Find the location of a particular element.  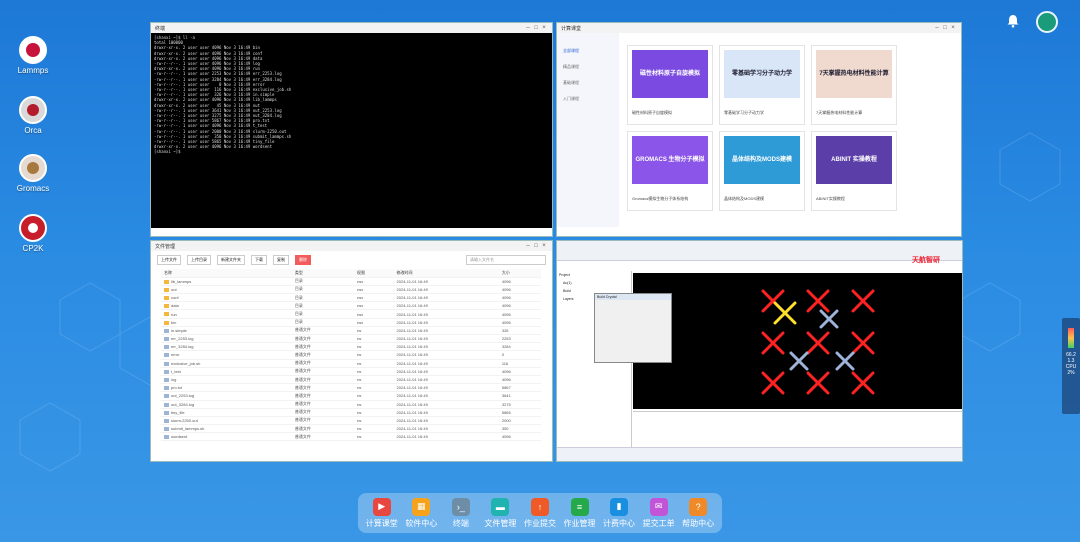

table-row: t_test 普通文件 rw 2024-11-01 16:49 4096 is located at coordinates (351, 371).